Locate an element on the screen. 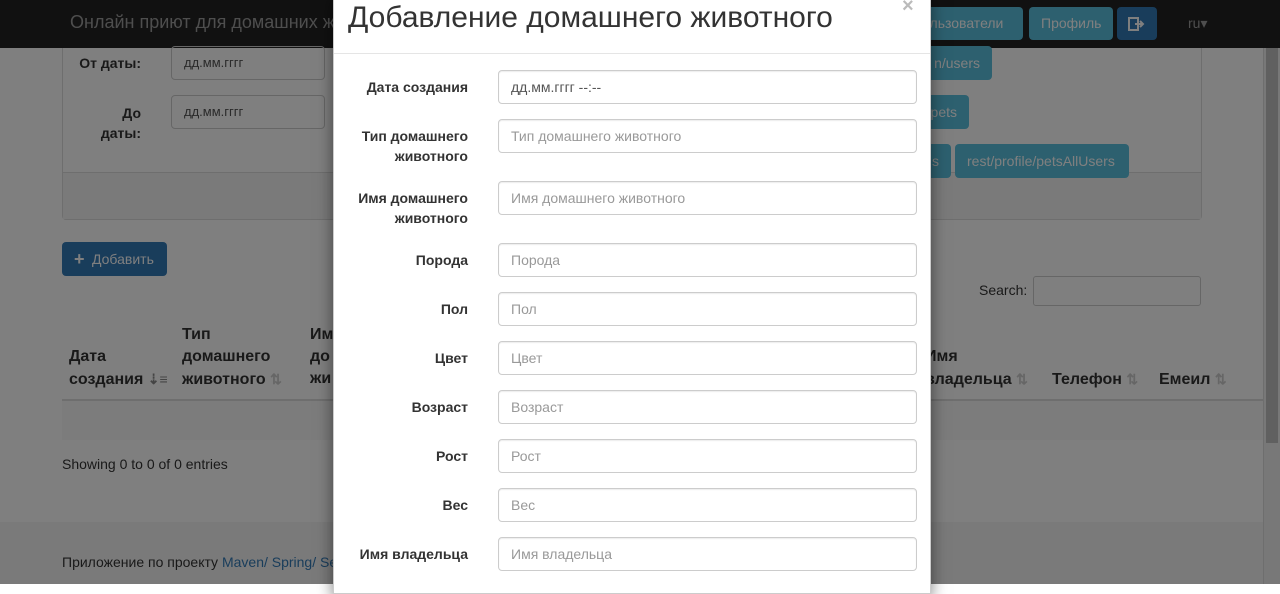 The width and height of the screenshot is (1280, 594). field-label-name-line1: Имя домашнего is located at coordinates (413, 198).